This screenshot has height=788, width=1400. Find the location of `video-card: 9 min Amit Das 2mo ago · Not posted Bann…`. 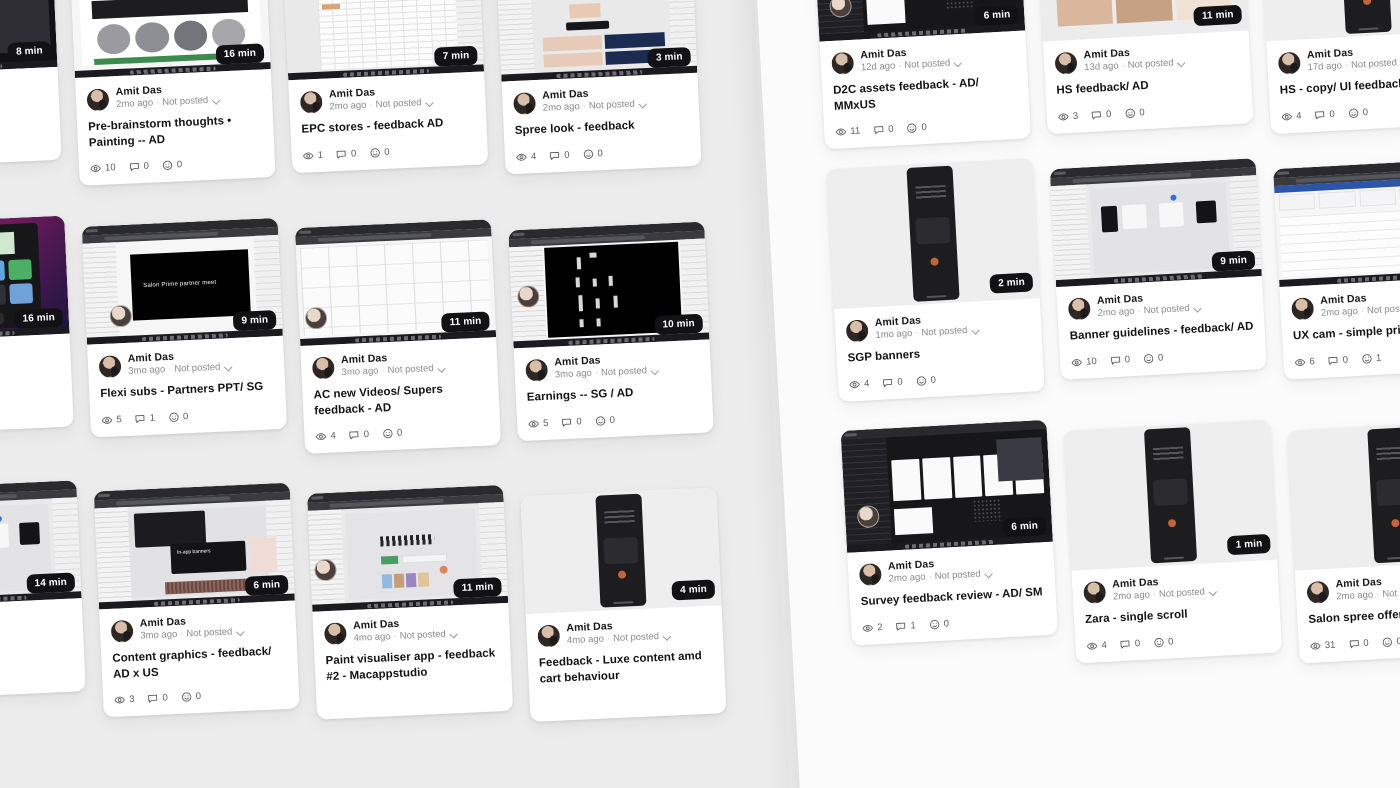

video-card: 9 min Amit Das 2mo ago · Not posted Bann… is located at coordinates (1158, 269).